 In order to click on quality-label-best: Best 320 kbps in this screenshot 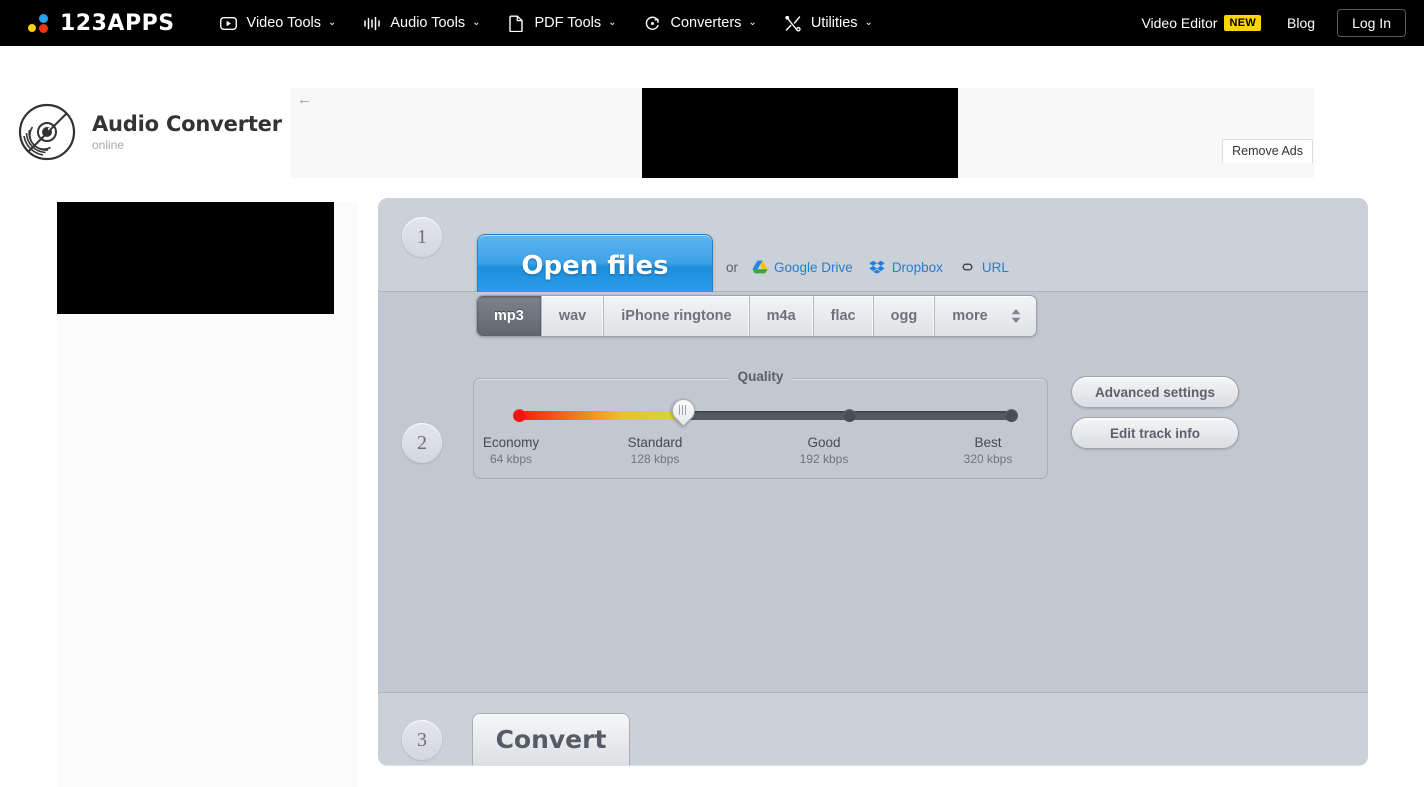, I will do `click(988, 450)`.